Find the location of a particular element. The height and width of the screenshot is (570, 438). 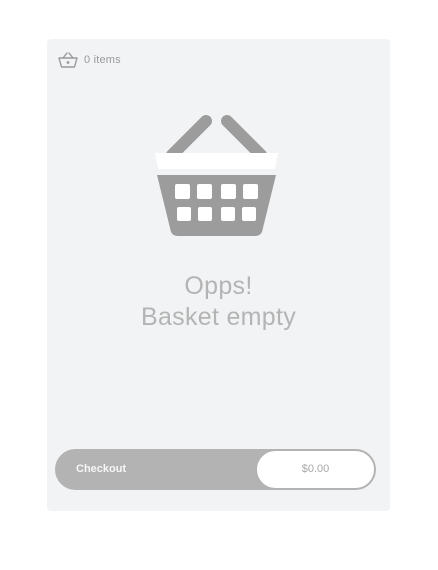

empty-basket-illustration is located at coordinates (216, 175).